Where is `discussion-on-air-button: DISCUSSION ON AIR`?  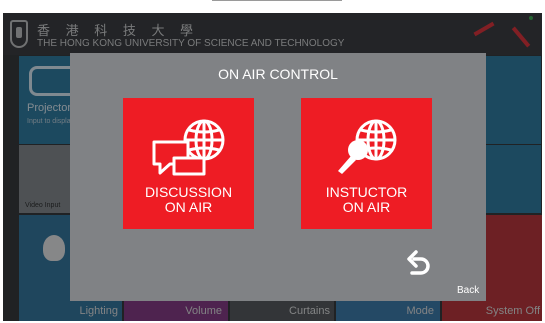
discussion-on-air-button: DISCUSSION ON AIR is located at coordinates (188, 163).